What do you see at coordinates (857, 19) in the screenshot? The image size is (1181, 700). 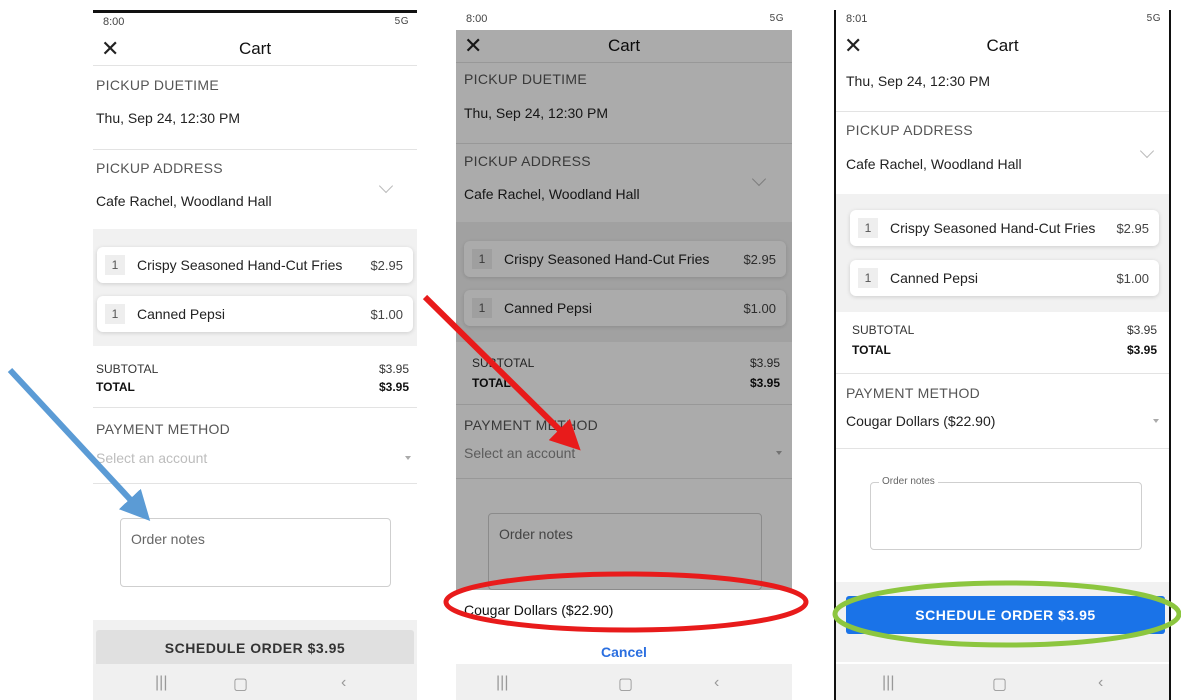 I see `status-time: 8:01` at bounding box center [857, 19].